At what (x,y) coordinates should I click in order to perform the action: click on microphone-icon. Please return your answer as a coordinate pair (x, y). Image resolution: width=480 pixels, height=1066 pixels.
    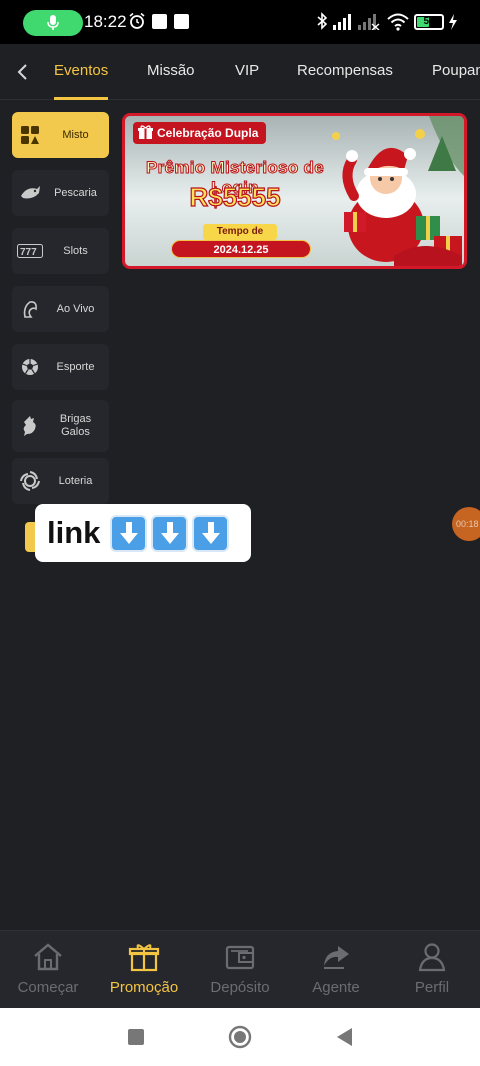
    Looking at the image, I should click on (53, 22).